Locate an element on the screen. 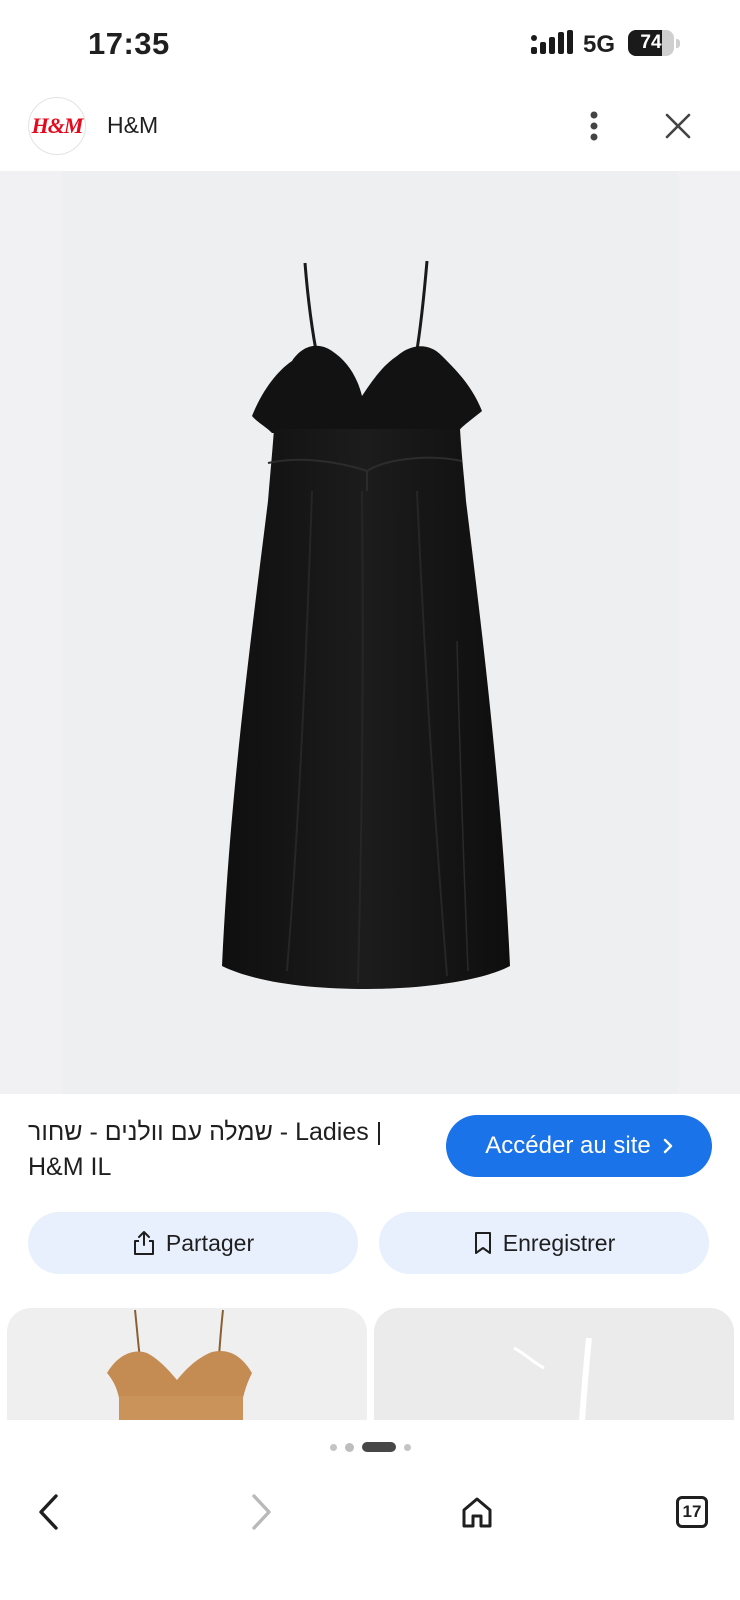  white-dress-thumbnail is located at coordinates (552, 1378).